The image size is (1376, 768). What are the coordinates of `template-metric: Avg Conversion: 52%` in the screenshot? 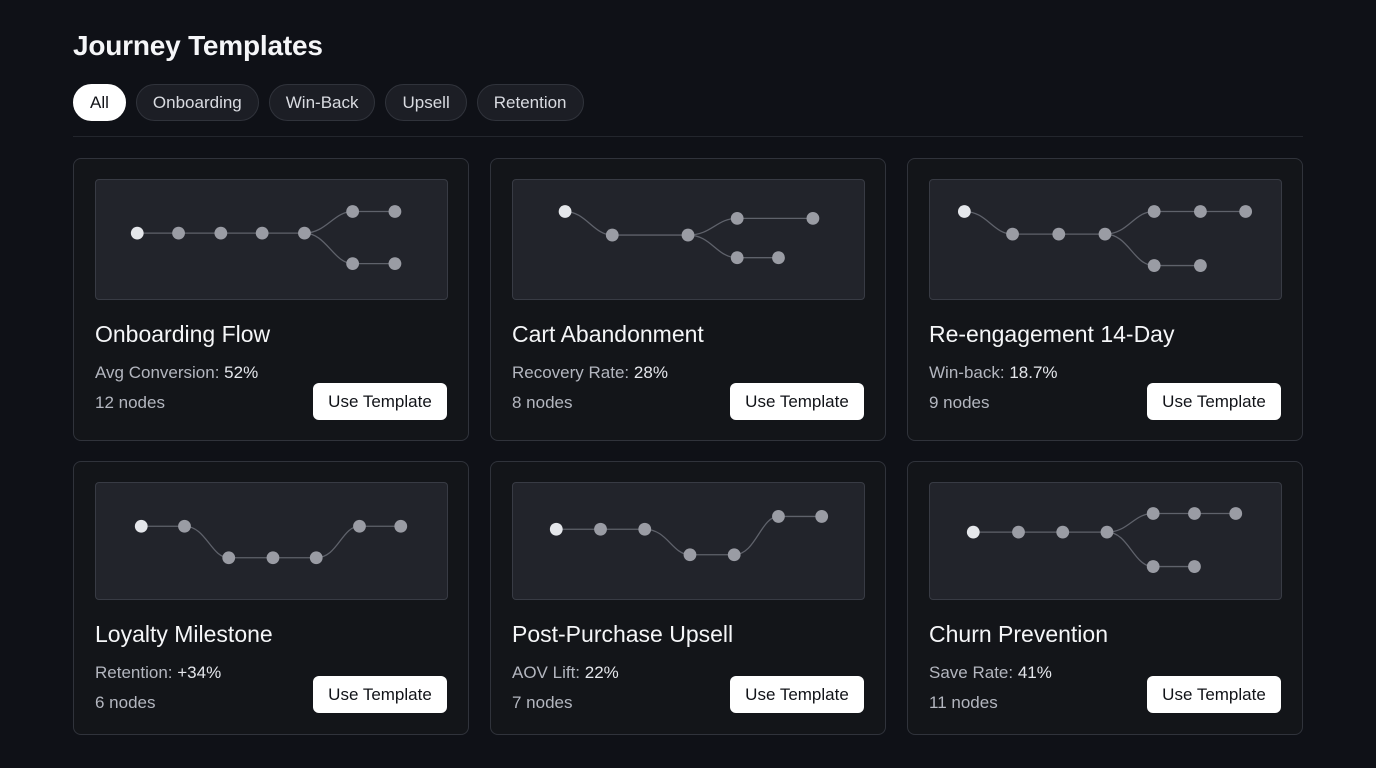 It's located at (176, 373).